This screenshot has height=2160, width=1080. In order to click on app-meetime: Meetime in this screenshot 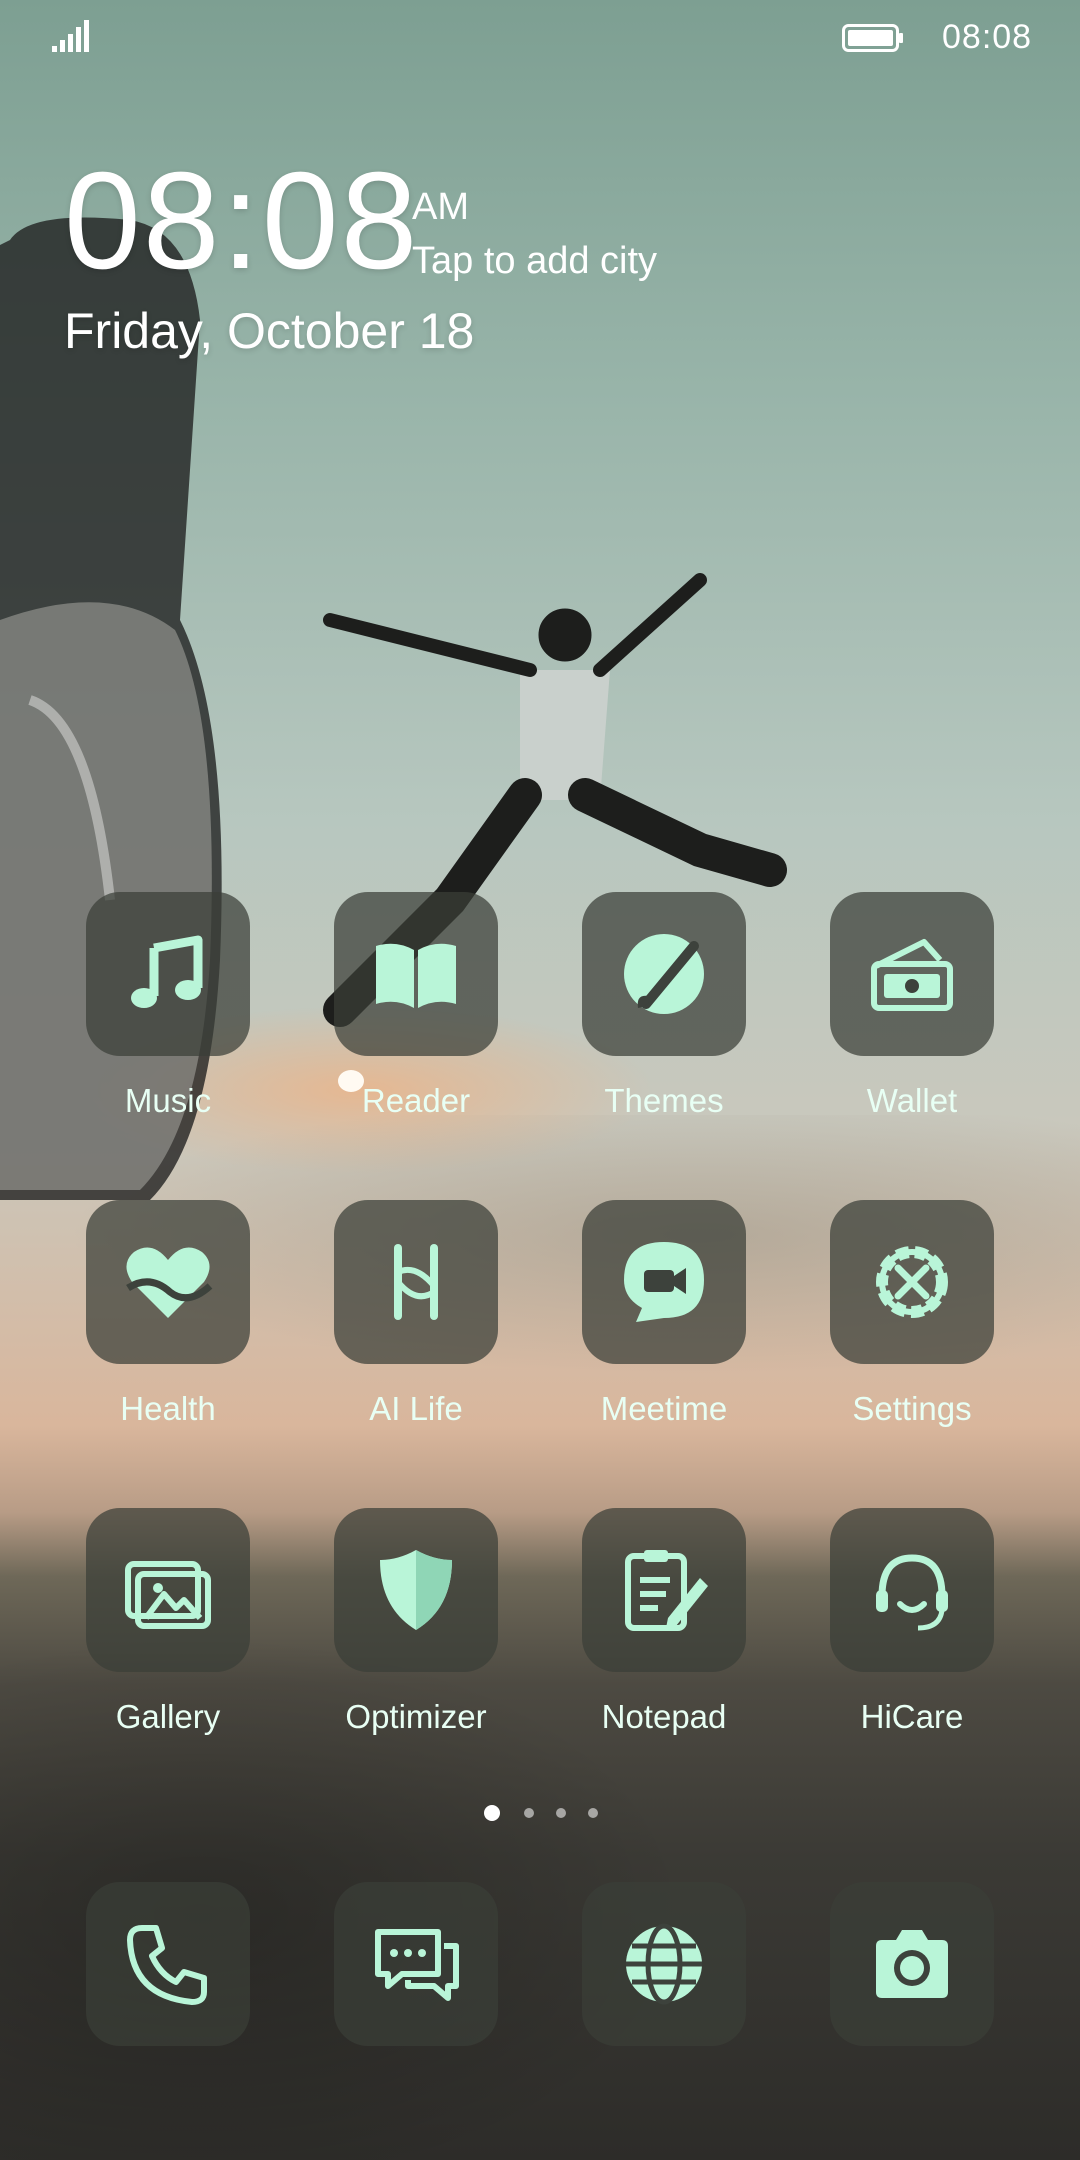, I will do `click(668, 1330)`.